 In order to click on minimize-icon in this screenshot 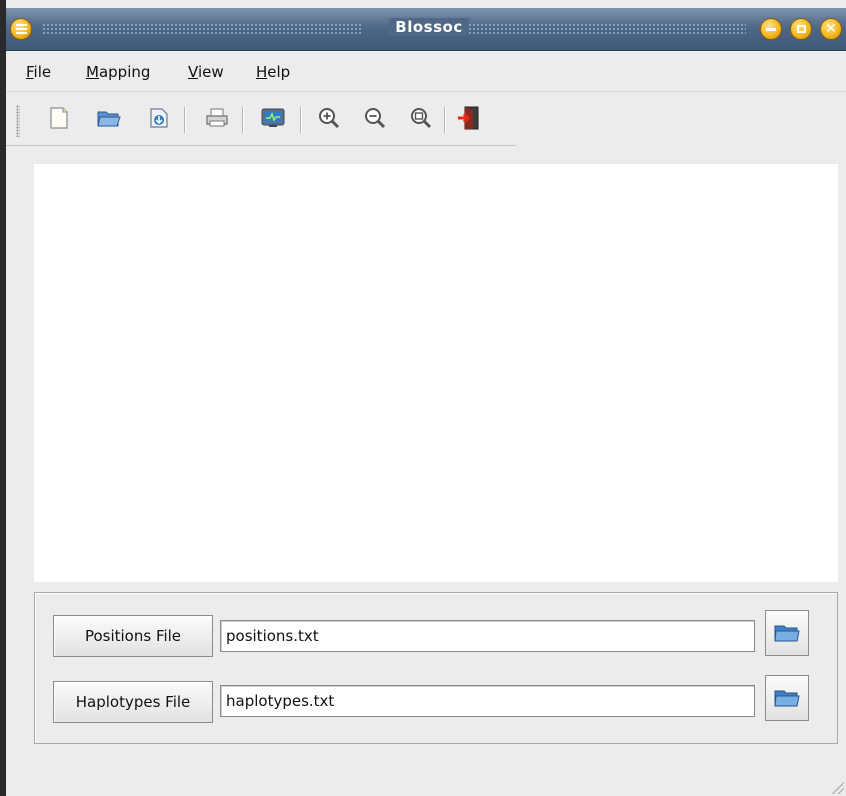, I will do `click(771, 29)`.